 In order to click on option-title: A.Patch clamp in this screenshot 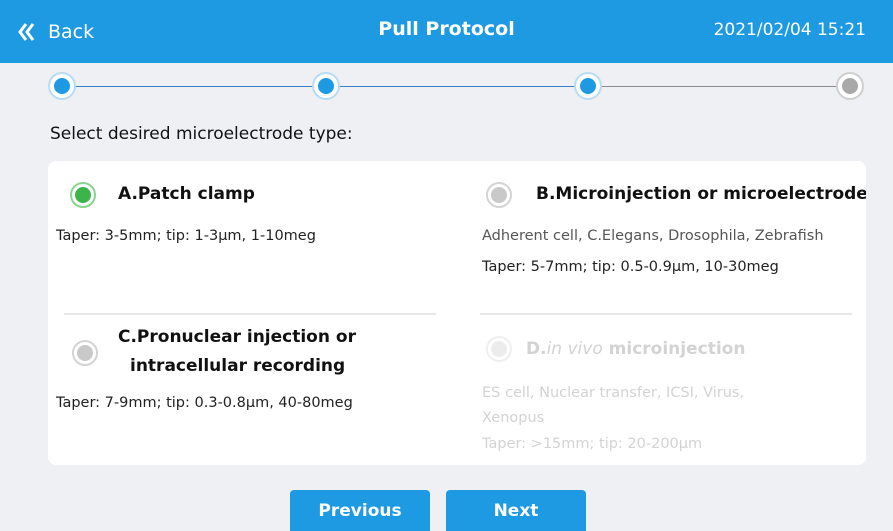, I will do `click(186, 194)`.